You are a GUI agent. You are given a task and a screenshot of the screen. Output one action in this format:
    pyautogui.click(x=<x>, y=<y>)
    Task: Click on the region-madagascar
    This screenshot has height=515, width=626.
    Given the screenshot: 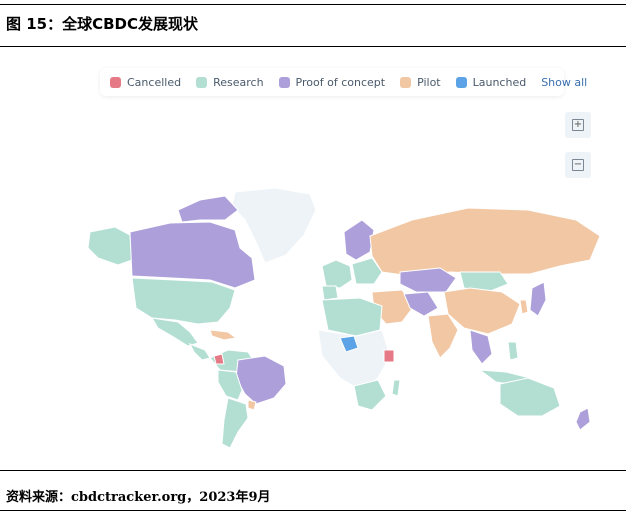 What is the action you would take?
    pyautogui.click(x=396, y=388)
    